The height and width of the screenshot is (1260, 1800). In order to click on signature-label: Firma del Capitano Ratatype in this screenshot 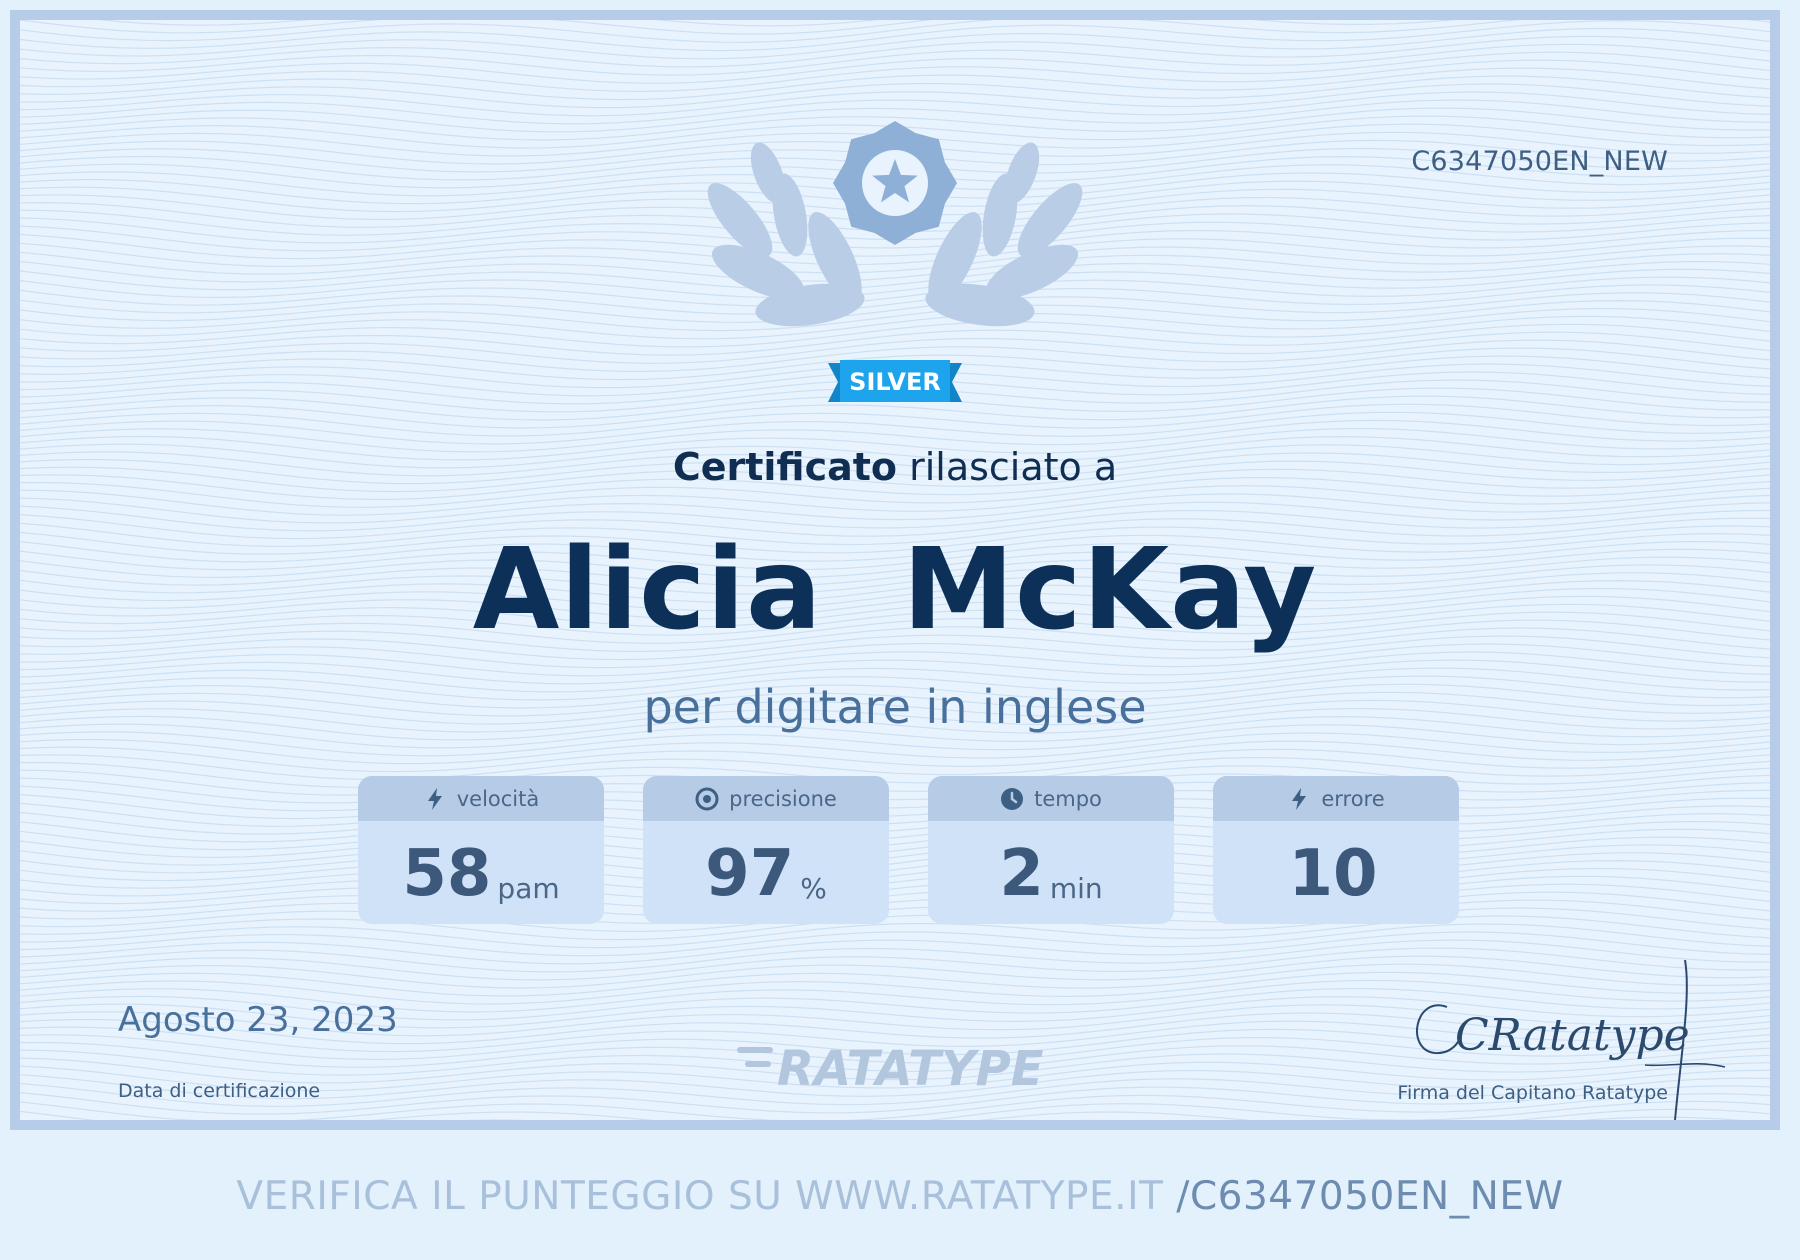, I will do `click(1532, 1093)`.